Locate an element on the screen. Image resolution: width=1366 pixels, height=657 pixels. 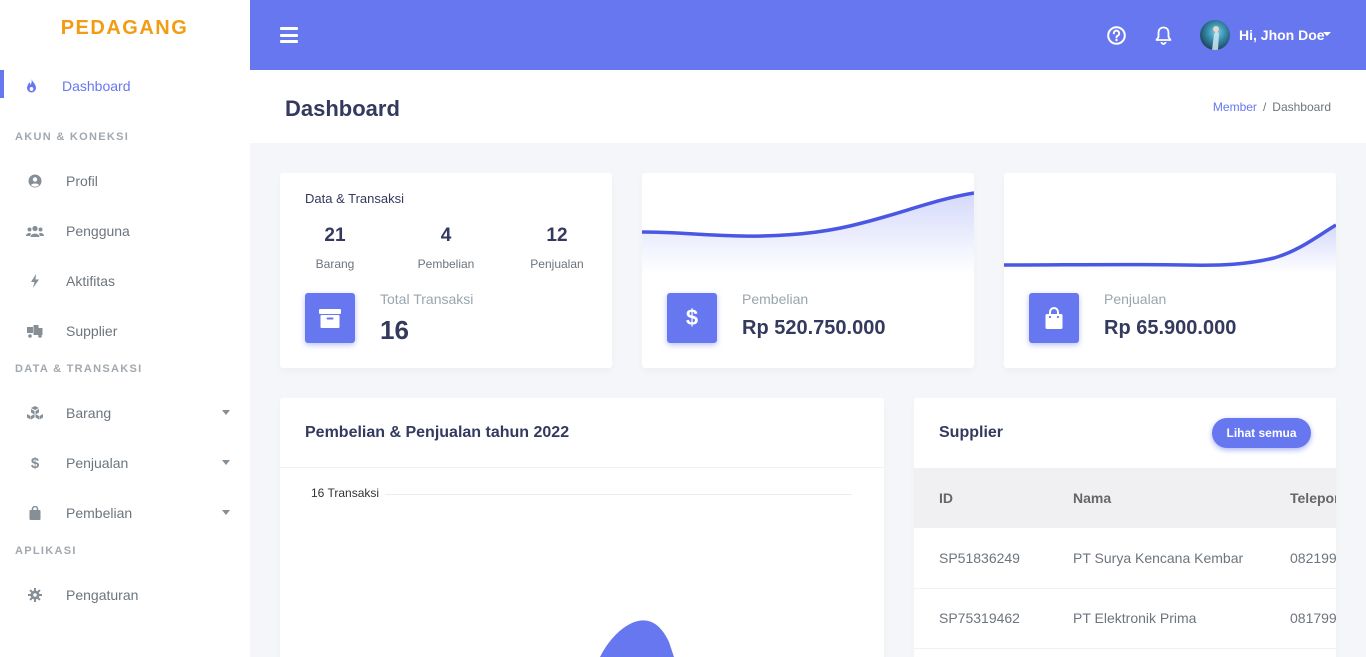
bell-icon is located at coordinates (1163, 35).